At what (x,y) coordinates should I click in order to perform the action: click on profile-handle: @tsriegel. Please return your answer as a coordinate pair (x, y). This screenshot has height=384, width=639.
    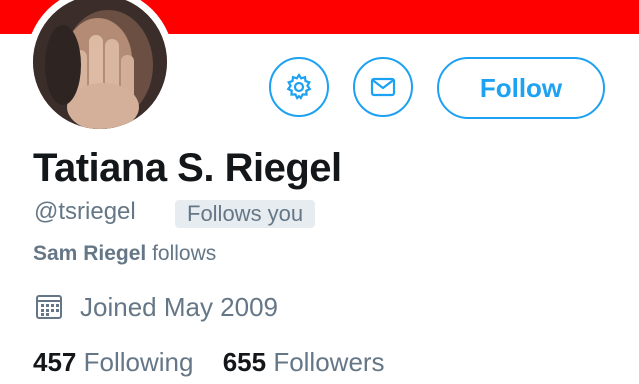
    Looking at the image, I should click on (85, 212).